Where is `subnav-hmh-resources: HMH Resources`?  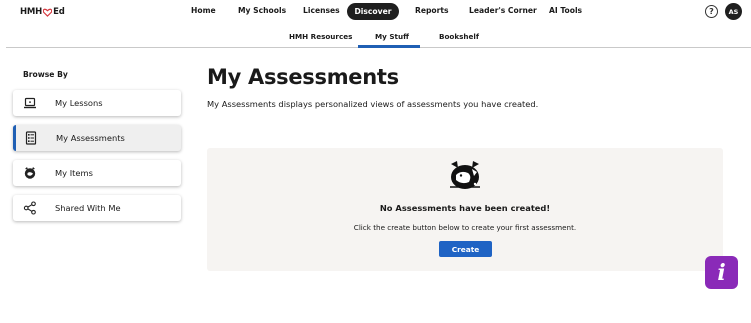
subnav-hmh-resources: HMH Resources is located at coordinates (320, 36).